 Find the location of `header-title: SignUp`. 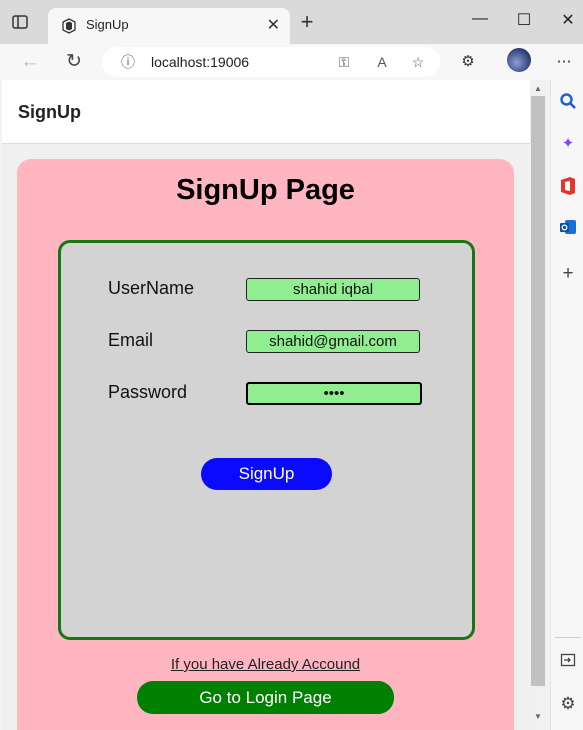

header-title: SignUp is located at coordinates (49, 112).